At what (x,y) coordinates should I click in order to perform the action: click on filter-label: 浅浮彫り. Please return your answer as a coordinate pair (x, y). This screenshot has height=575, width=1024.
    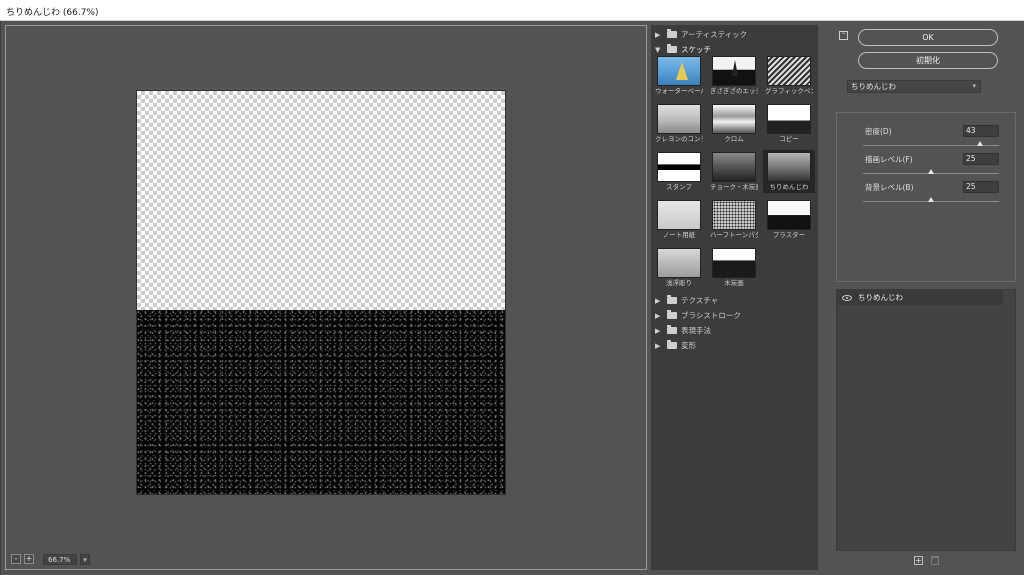
    Looking at the image, I should click on (679, 283).